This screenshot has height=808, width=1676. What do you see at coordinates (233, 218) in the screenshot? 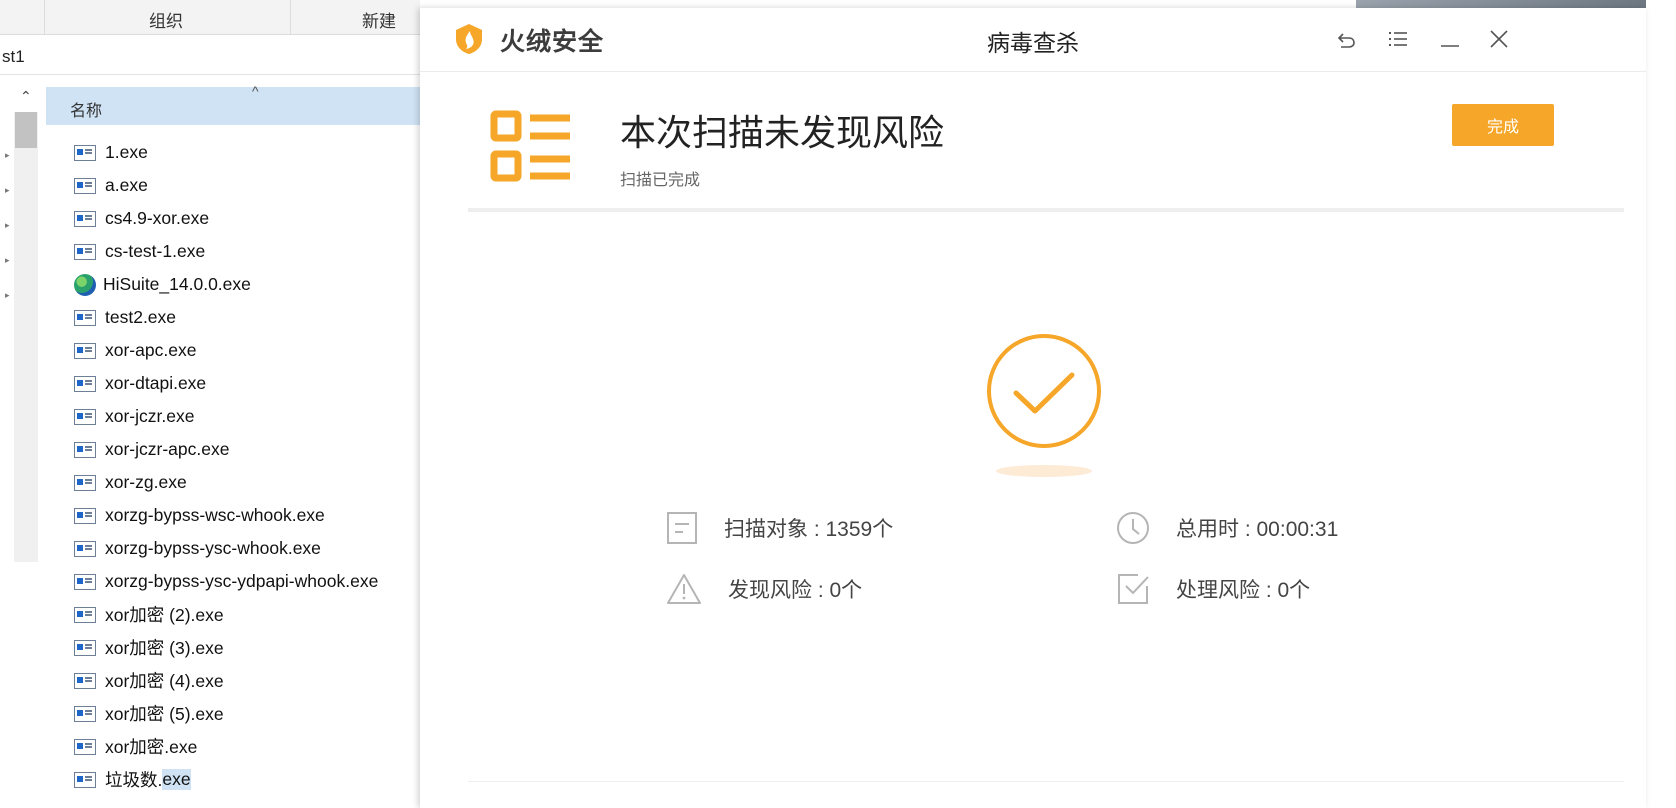
I see `file-row: cs4.9-xor.exe` at bounding box center [233, 218].